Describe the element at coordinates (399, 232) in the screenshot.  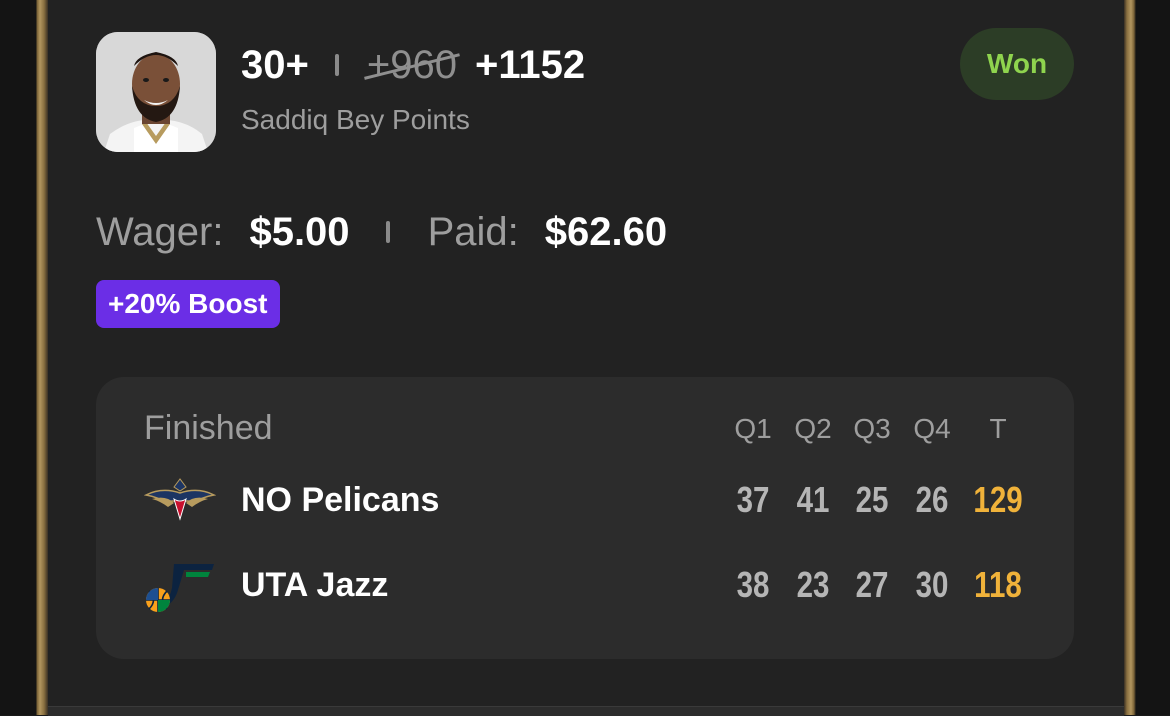
I see `wager-row: Wager: $5.00 Paid: $62.60` at that location.